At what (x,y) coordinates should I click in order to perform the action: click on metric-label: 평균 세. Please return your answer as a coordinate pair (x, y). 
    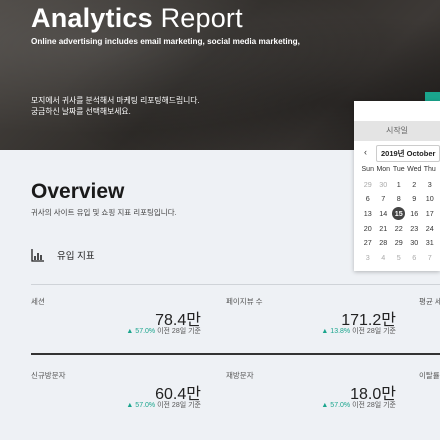
    Looking at the image, I should click on (429, 301).